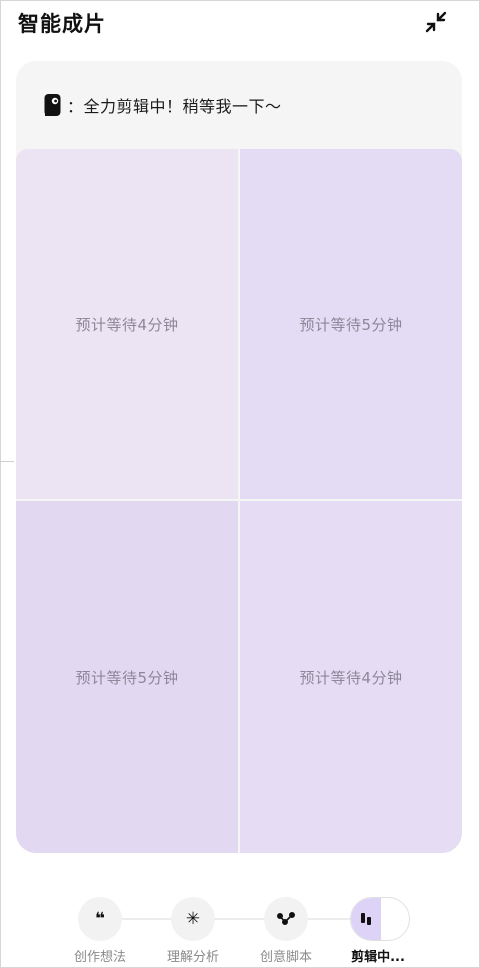 This screenshot has height=968, width=480. I want to click on progress-fill, so click(366, 919).